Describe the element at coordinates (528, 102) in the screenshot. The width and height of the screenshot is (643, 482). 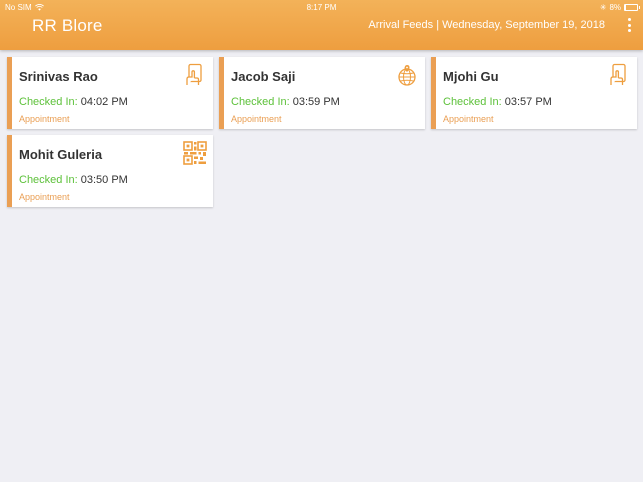
I see `checkin-time: 03:57 PM` at that location.